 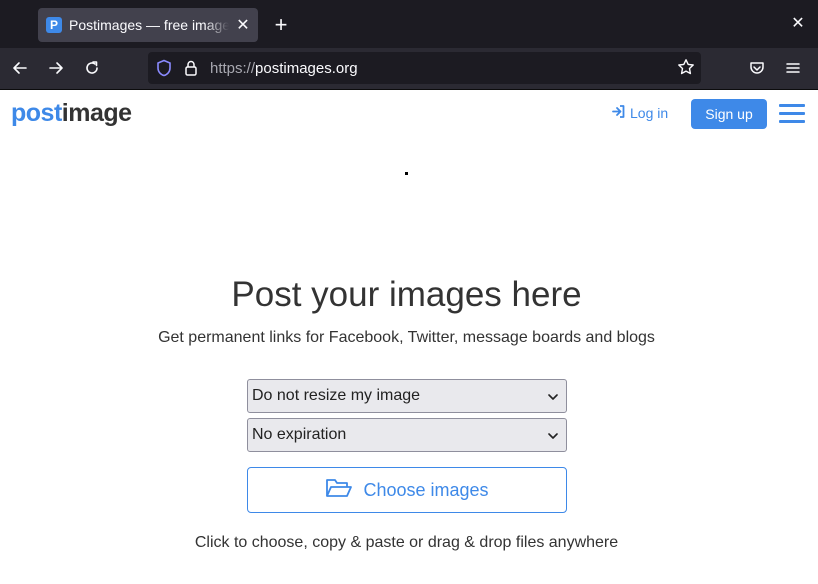 I want to click on signup-button: Sign up, so click(x=729, y=114).